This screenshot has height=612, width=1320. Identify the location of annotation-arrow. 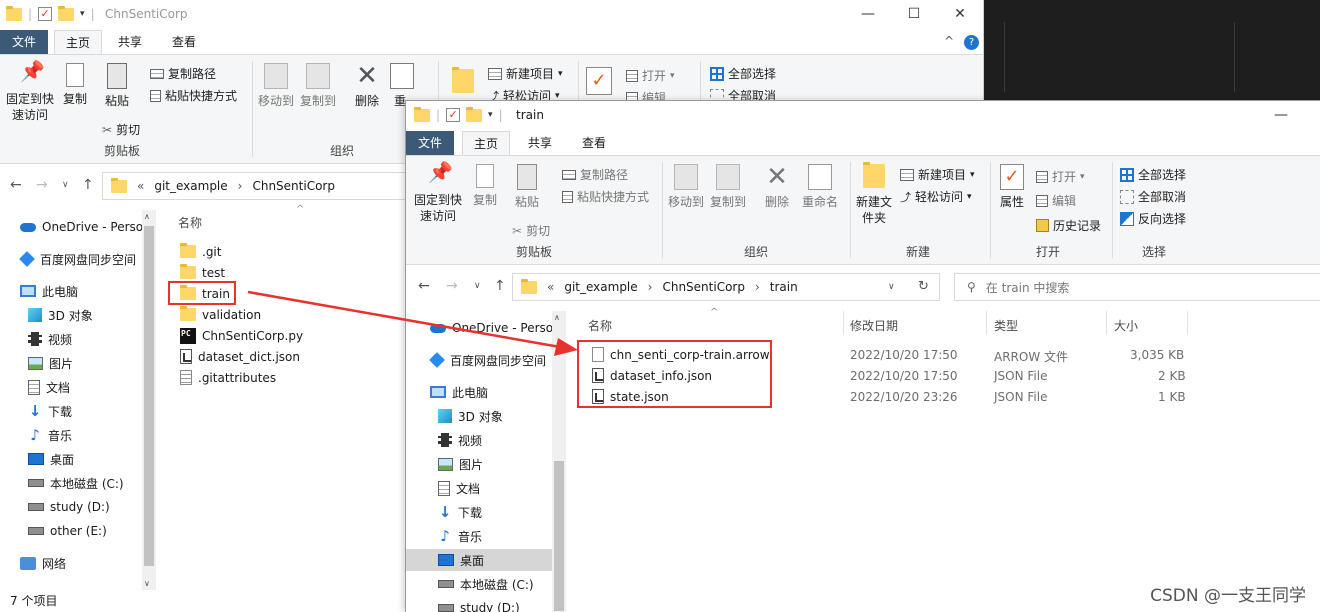
(412, 323).